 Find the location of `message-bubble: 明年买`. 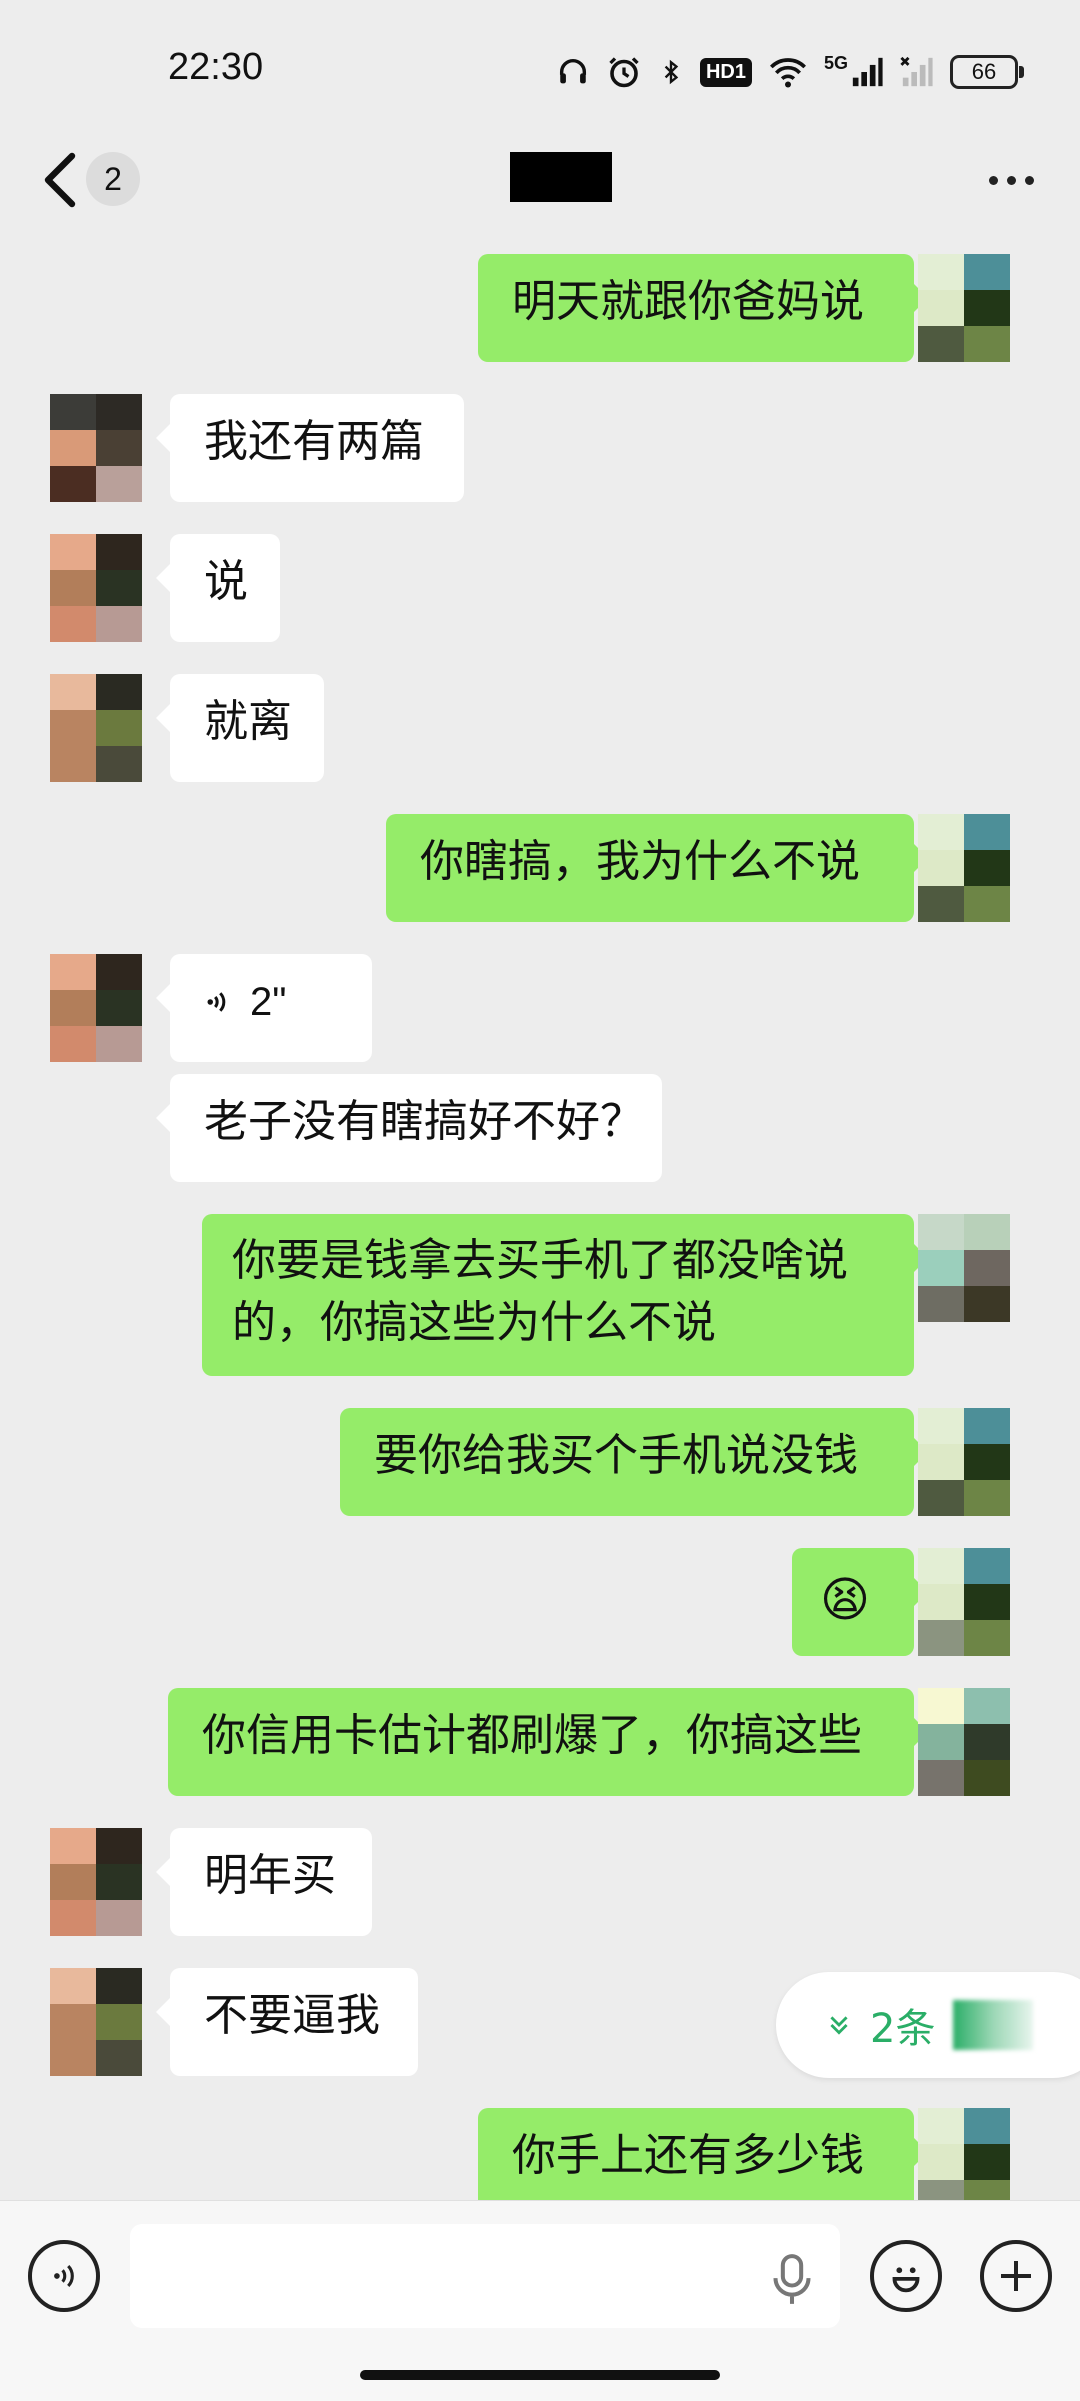

message-bubble: 明年买 is located at coordinates (264, 1882).